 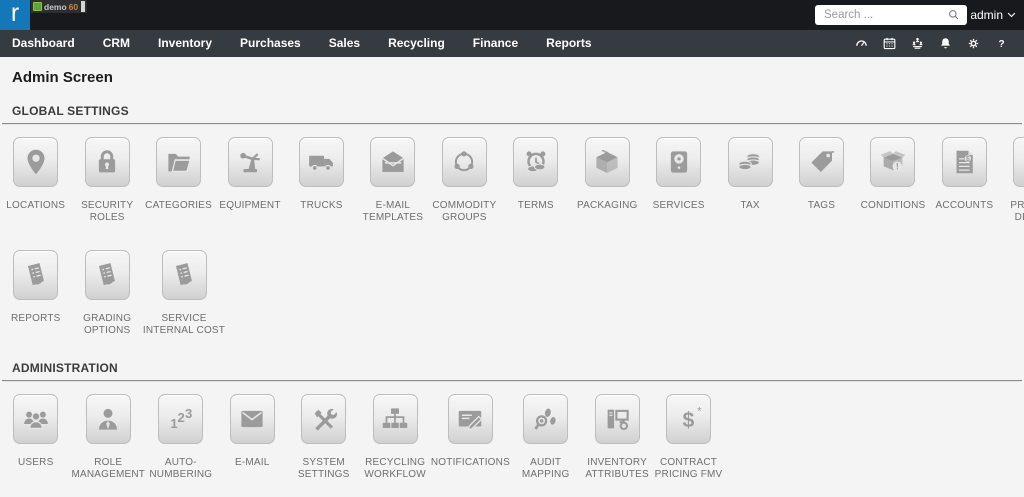 I want to click on dollar-sign-icon: $ *, so click(x=692, y=419).